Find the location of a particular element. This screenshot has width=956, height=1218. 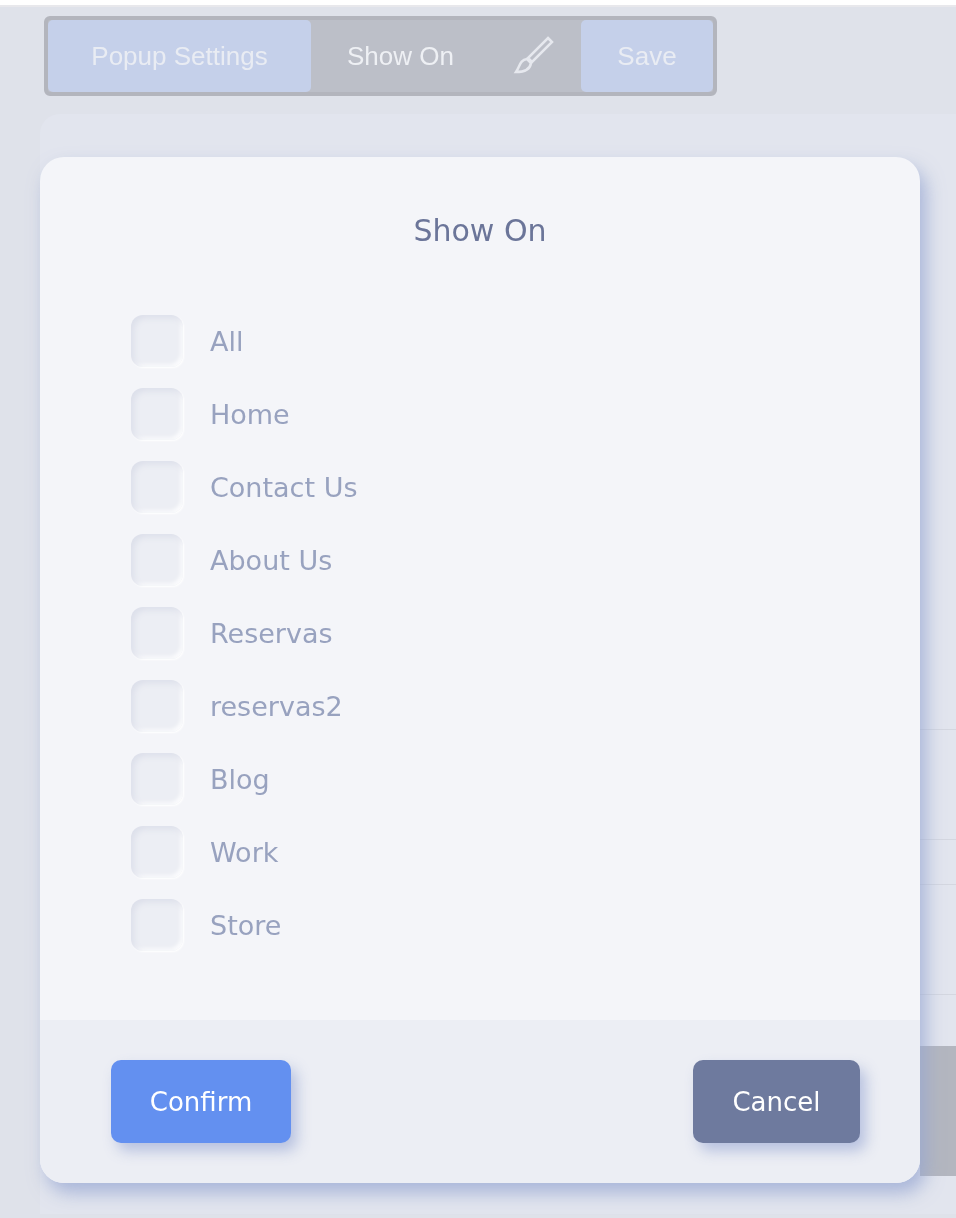

dialog-title: Show On is located at coordinates (480, 230).